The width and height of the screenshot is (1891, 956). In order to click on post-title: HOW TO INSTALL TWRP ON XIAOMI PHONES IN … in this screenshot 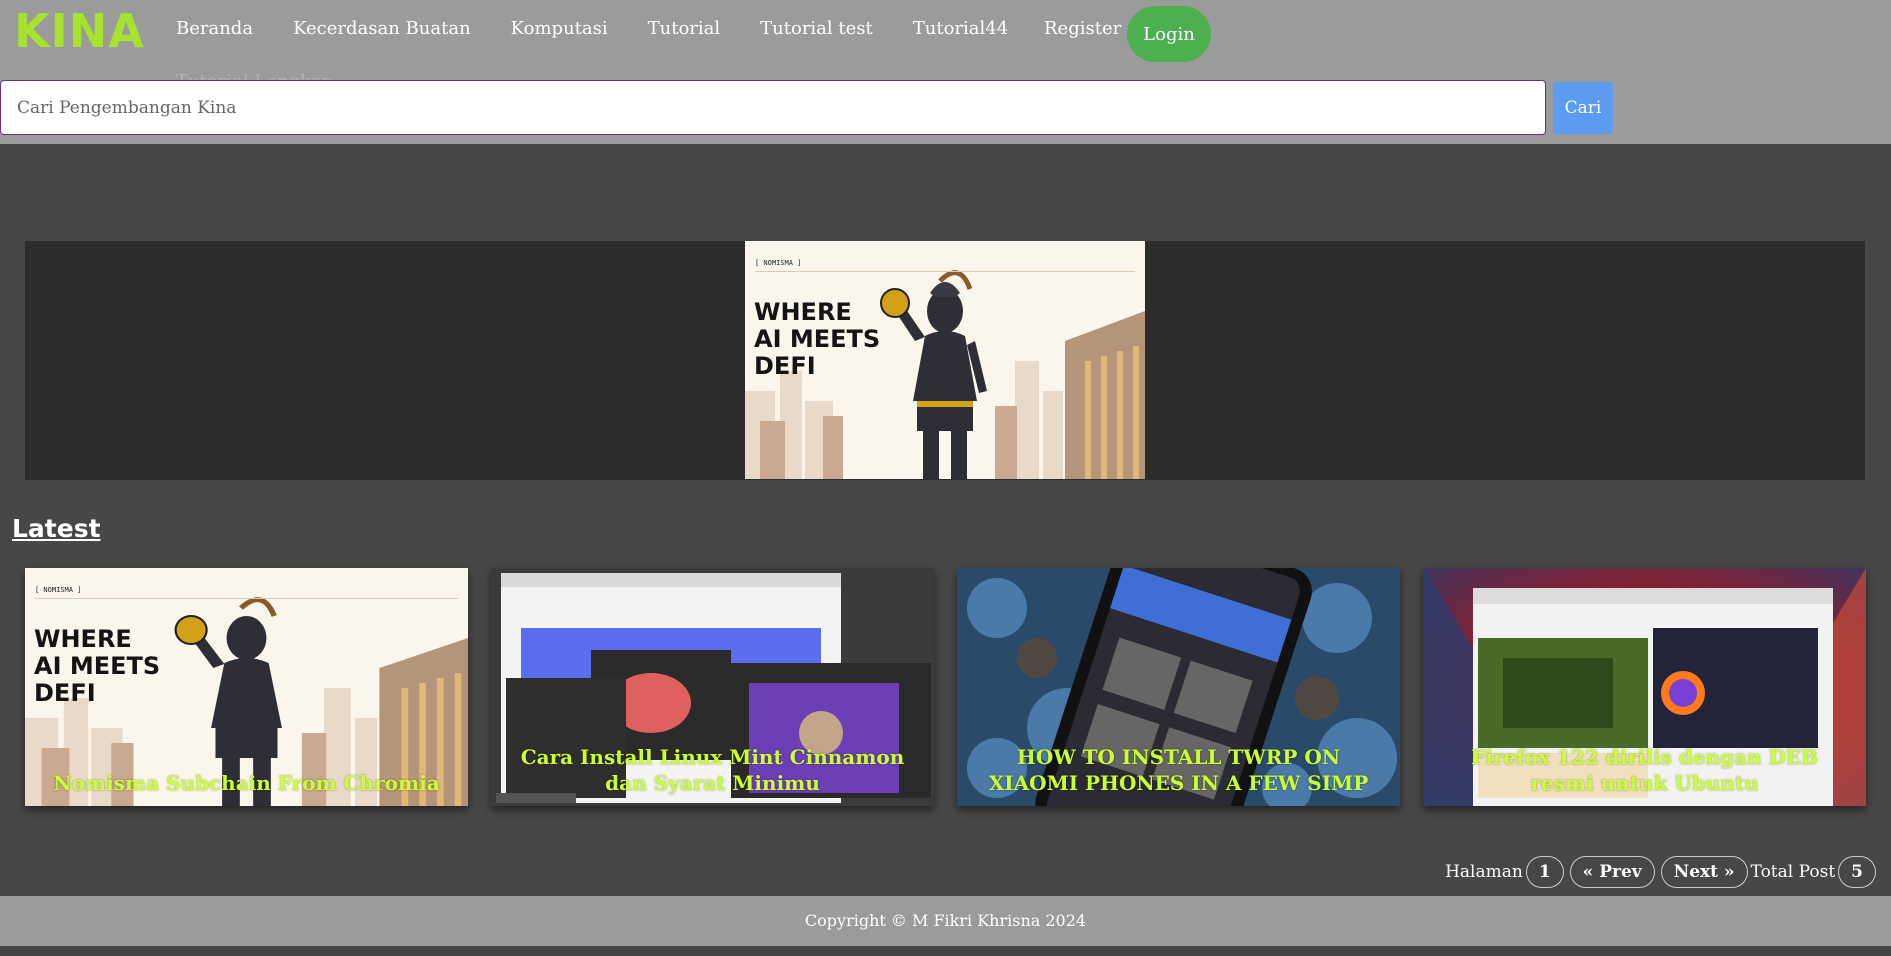, I will do `click(1178, 770)`.